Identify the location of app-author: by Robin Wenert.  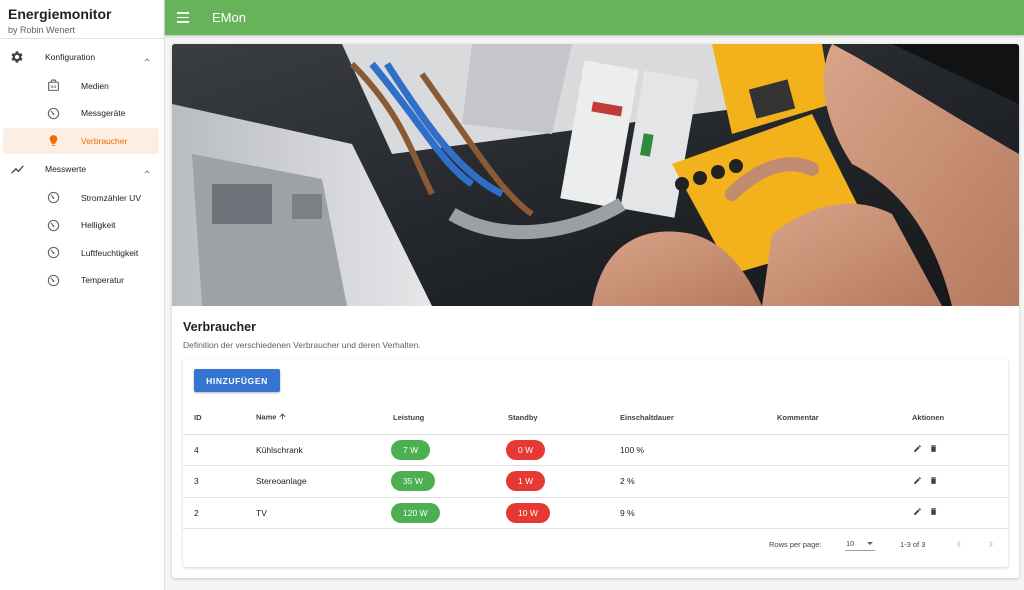
(41, 30).